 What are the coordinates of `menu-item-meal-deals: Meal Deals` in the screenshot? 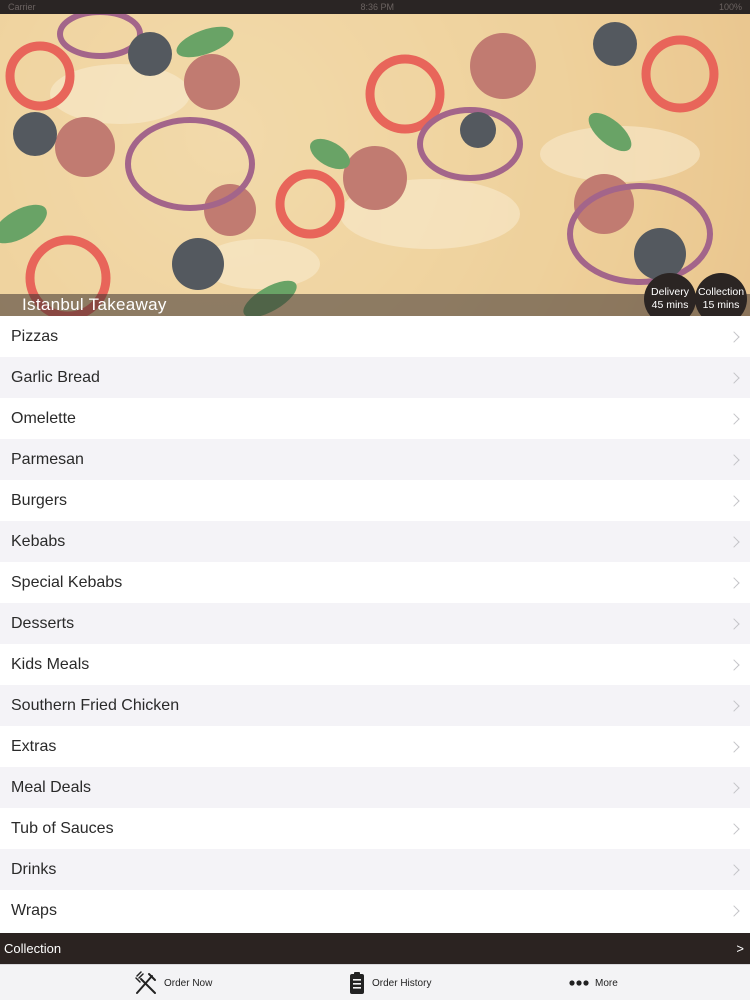 It's located at (375, 787).